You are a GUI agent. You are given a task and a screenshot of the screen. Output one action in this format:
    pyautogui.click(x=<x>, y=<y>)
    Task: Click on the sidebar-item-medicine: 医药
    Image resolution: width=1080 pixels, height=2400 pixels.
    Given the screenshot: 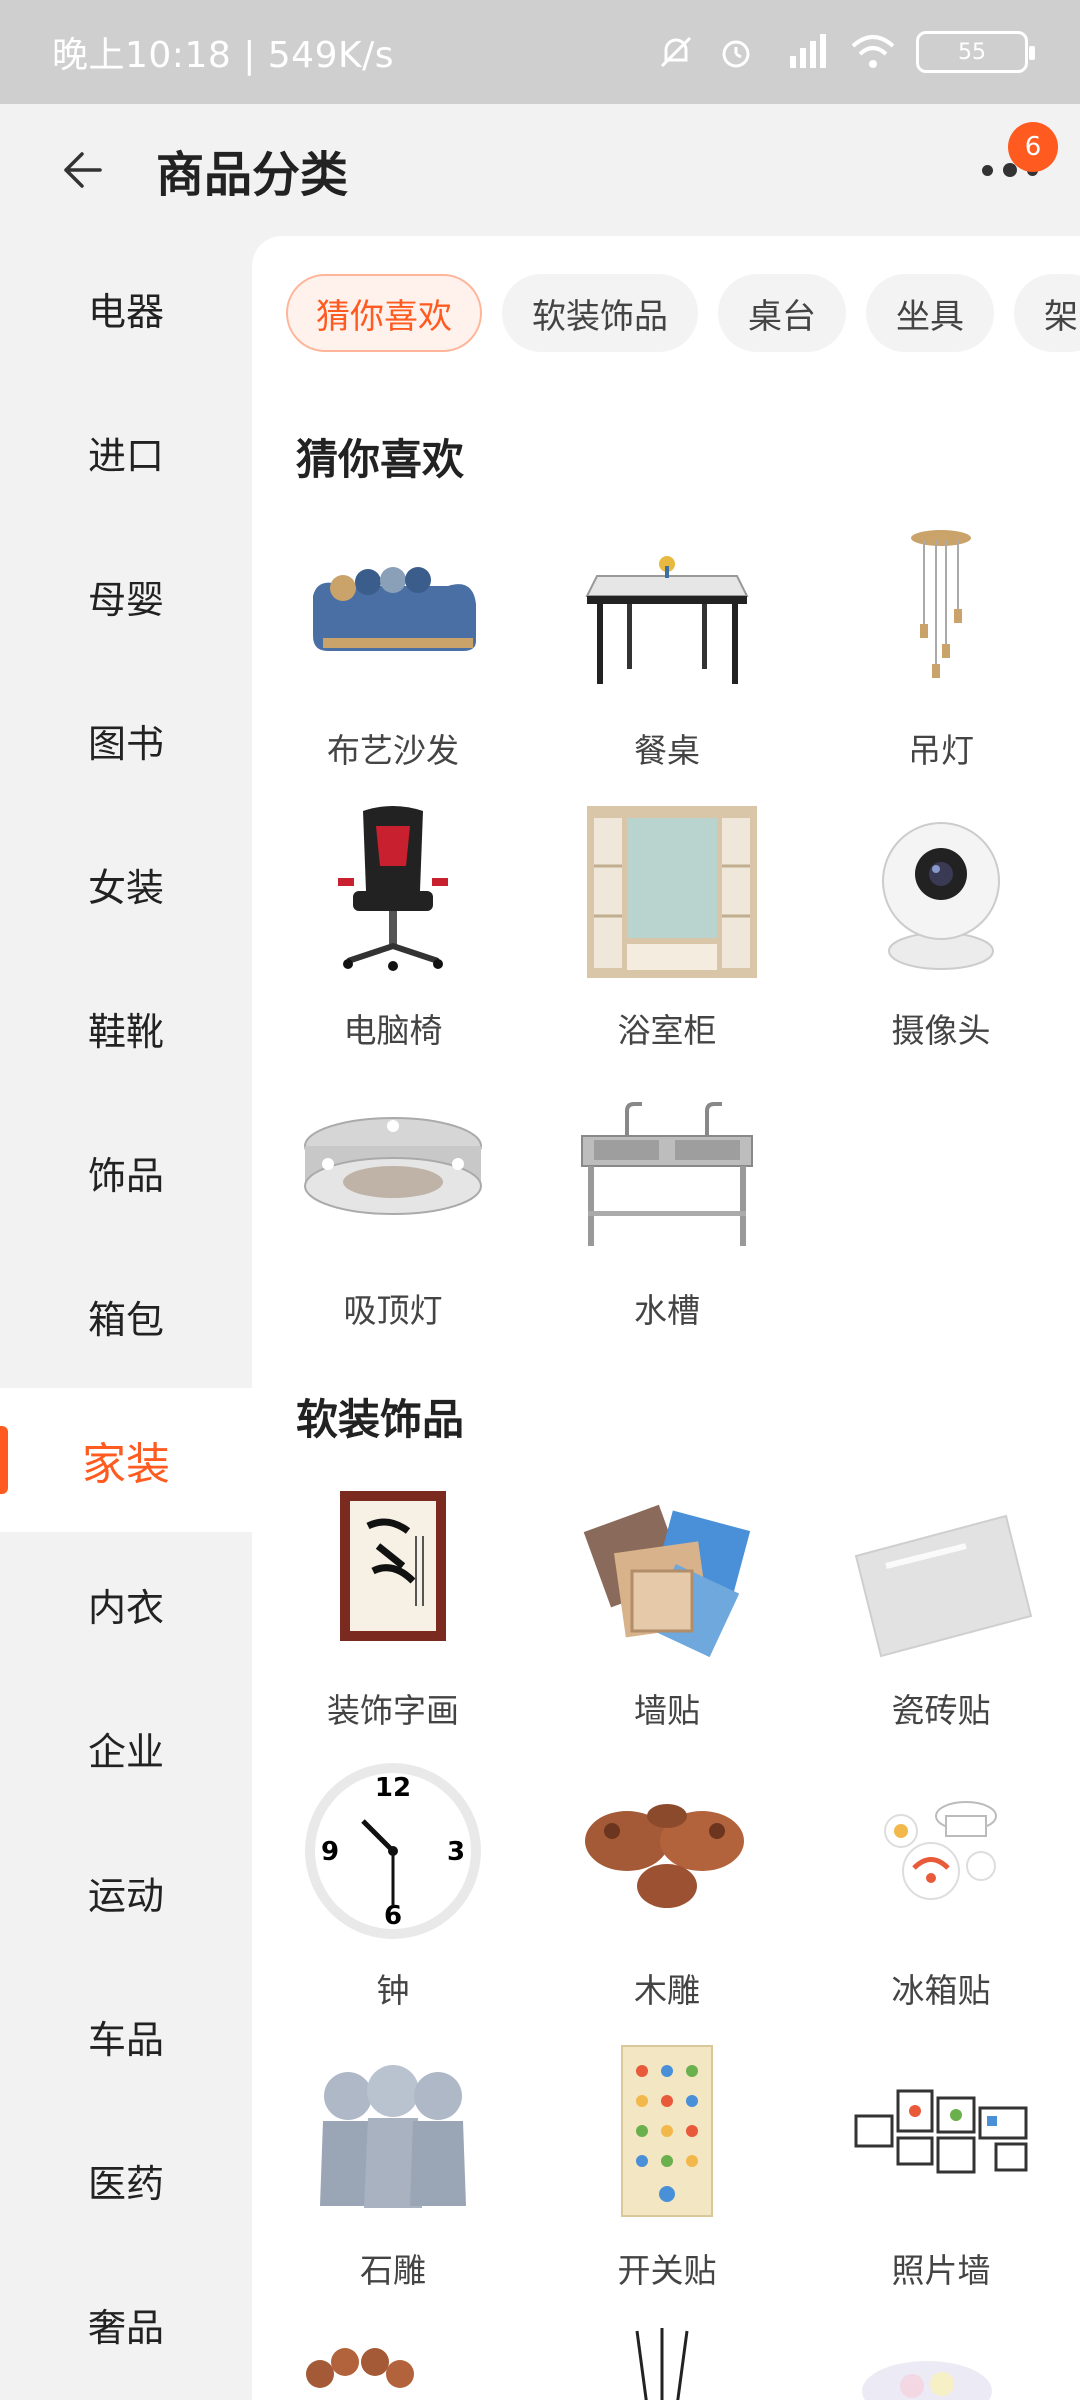 What is the action you would take?
    pyautogui.click(x=126, y=2180)
    